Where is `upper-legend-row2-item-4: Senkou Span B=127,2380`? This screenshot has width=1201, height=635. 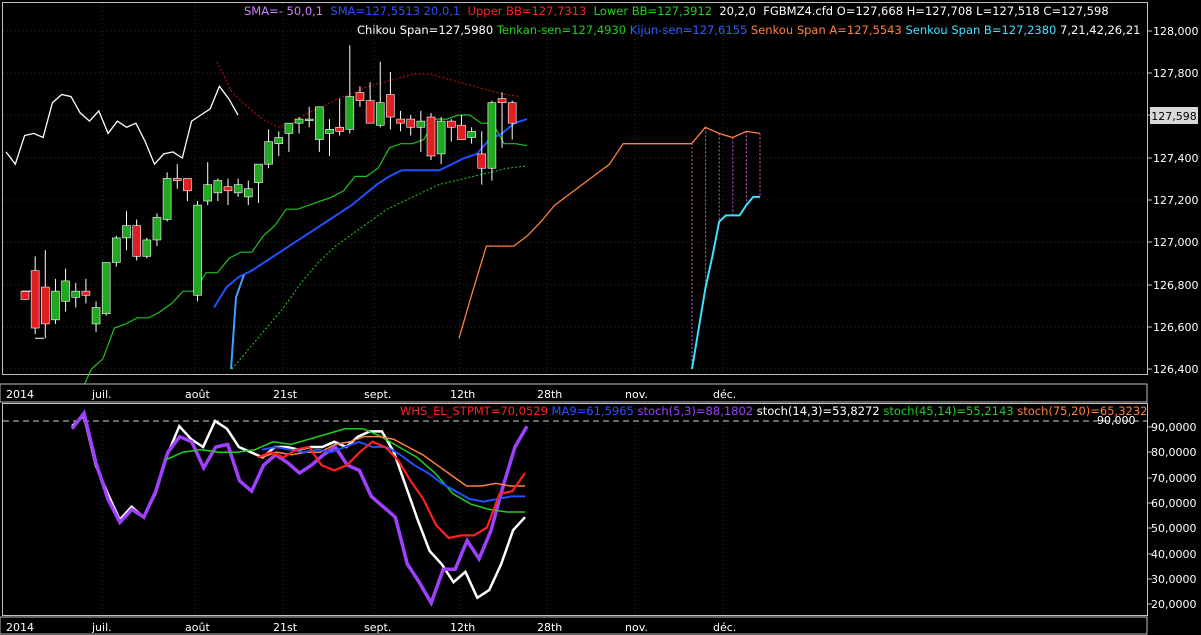 upper-legend-row2-item-4: Senkou Span B=127,2380 is located at coordinates (979, 30).